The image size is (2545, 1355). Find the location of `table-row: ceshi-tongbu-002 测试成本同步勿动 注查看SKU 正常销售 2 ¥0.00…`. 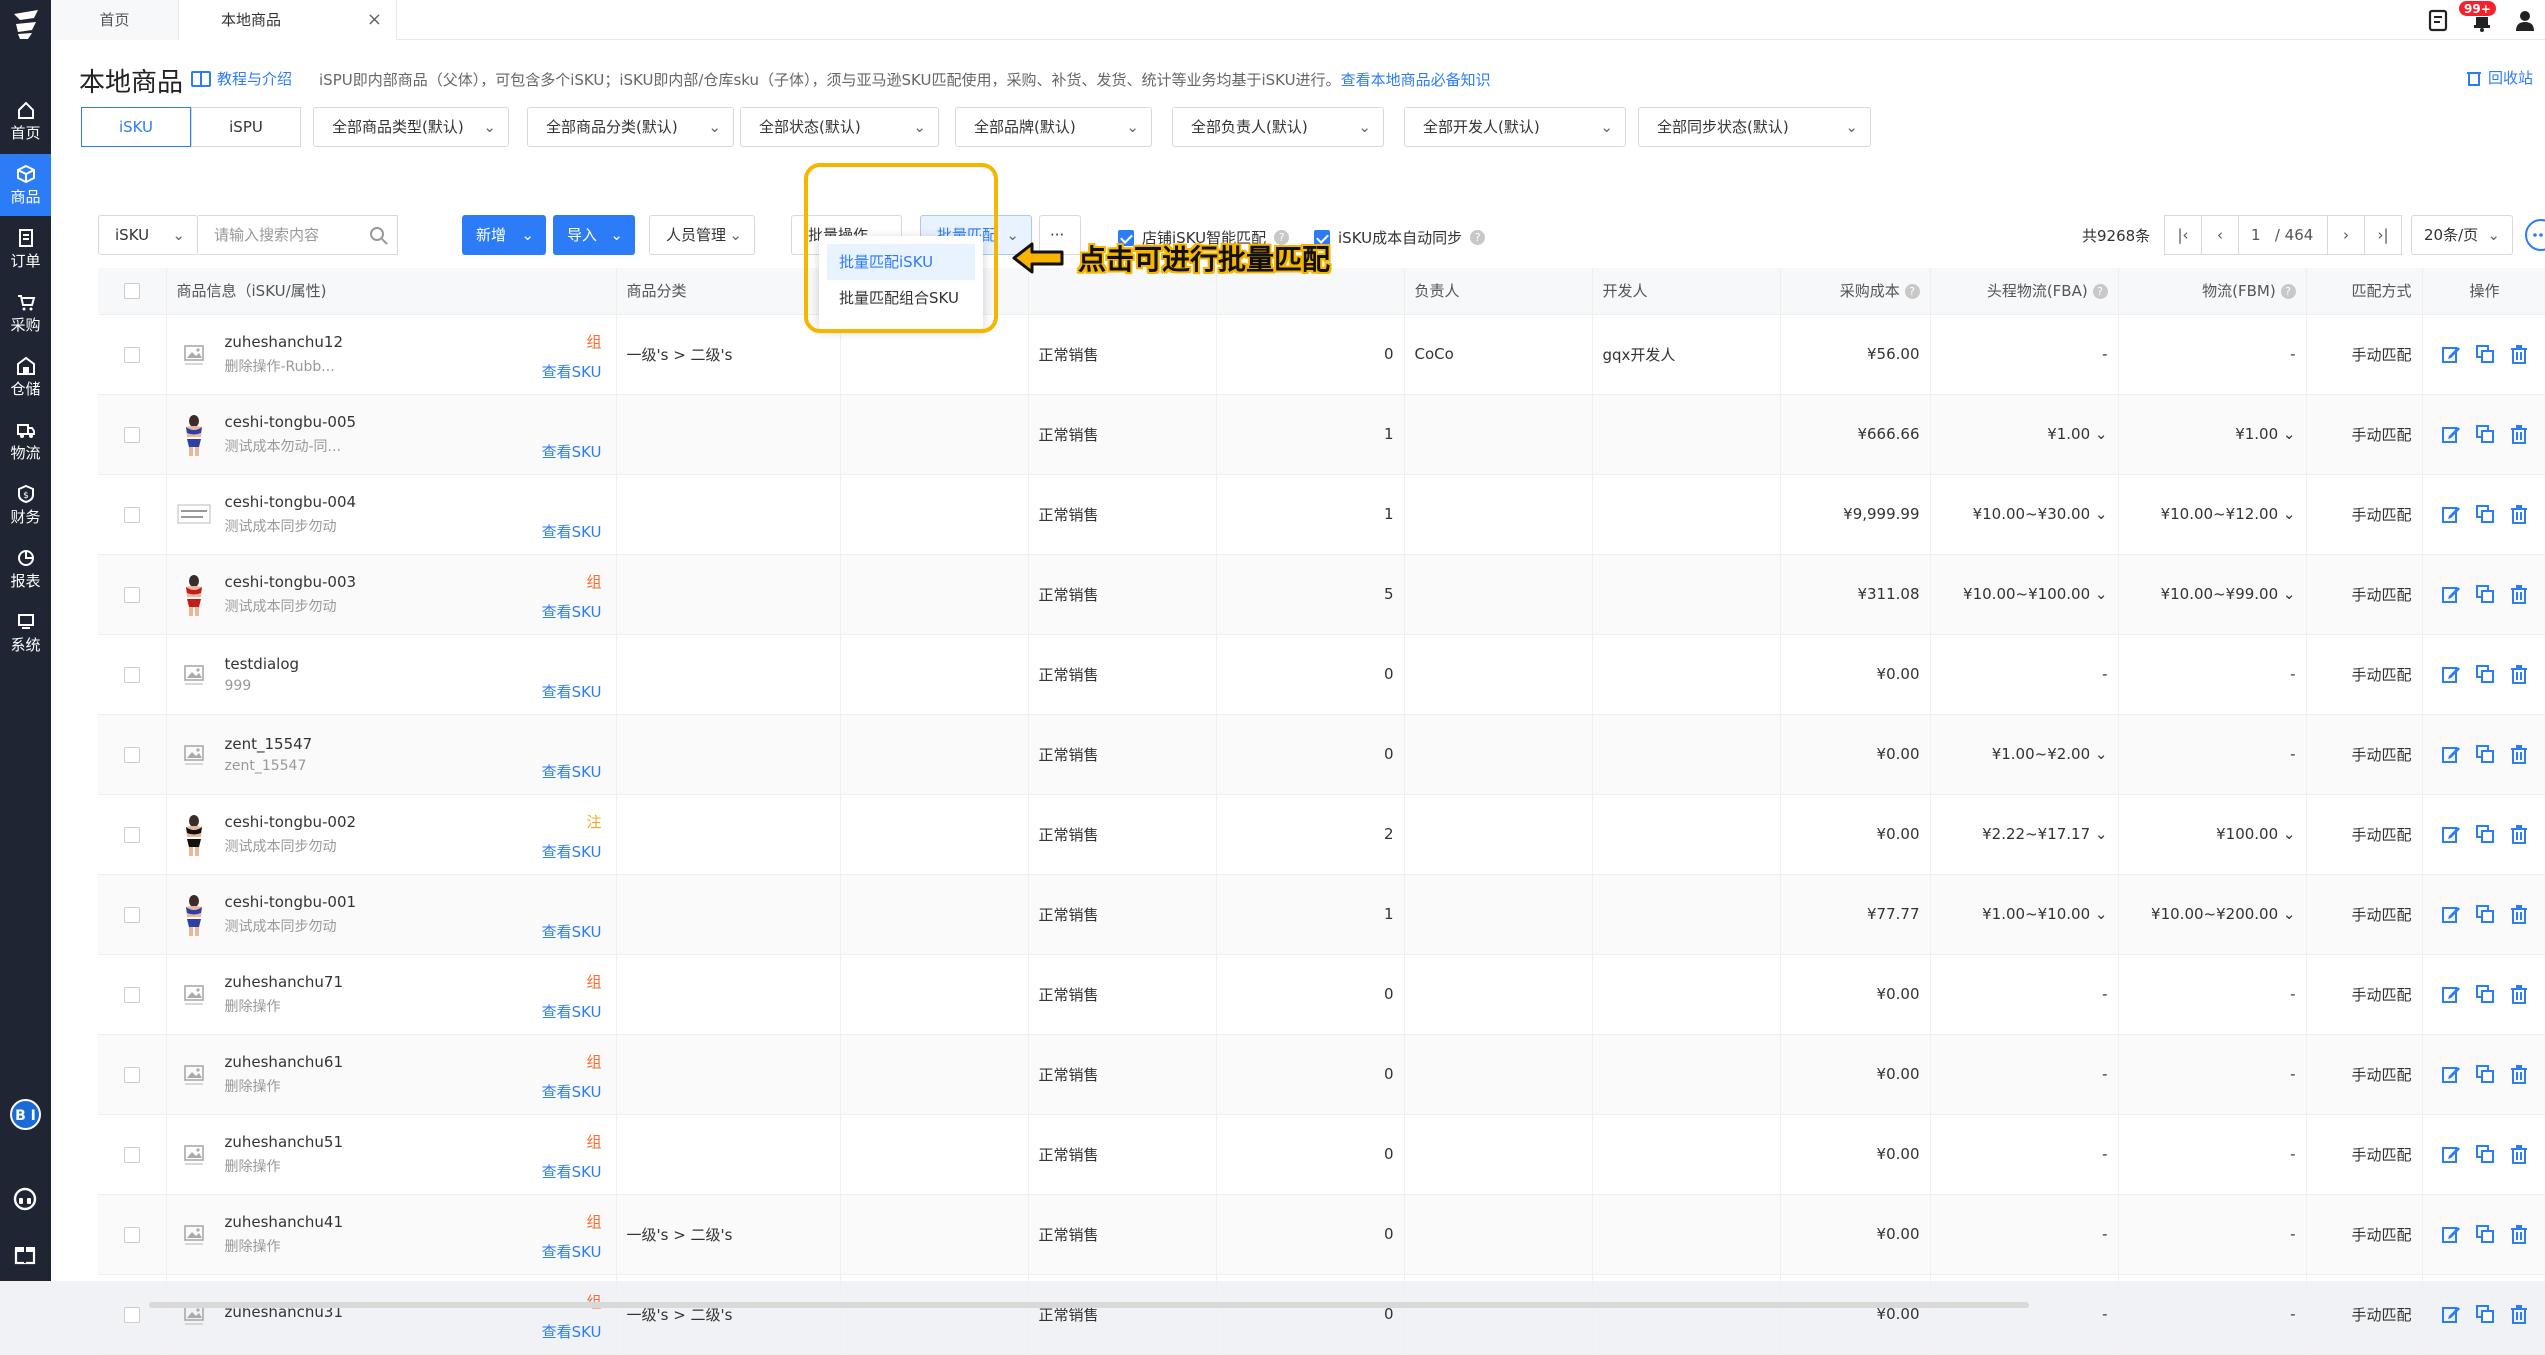

table-row: ceshi-tongbu-002 测试成本同步勿动 注查看SKU 正常销售 2 ¥0.00… is located at coordinates (1321, 834).